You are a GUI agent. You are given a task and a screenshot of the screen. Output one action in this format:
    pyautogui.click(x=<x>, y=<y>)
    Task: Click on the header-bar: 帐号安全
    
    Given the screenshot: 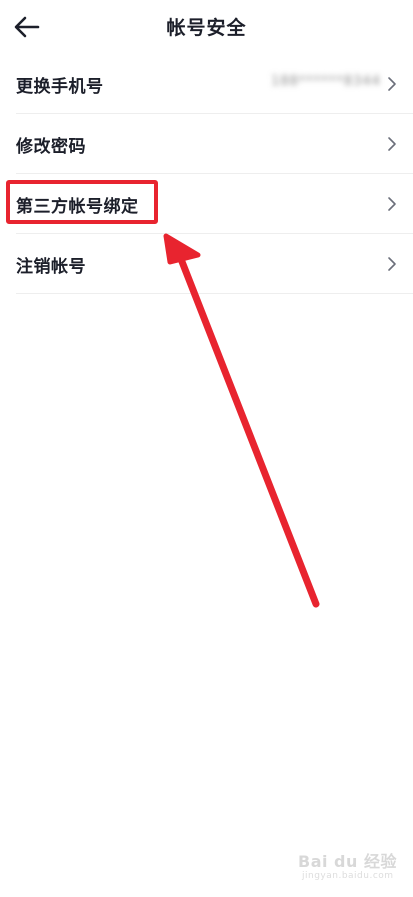 What is the action you would take?
    pyautogui.click(x=206, y=27)
    